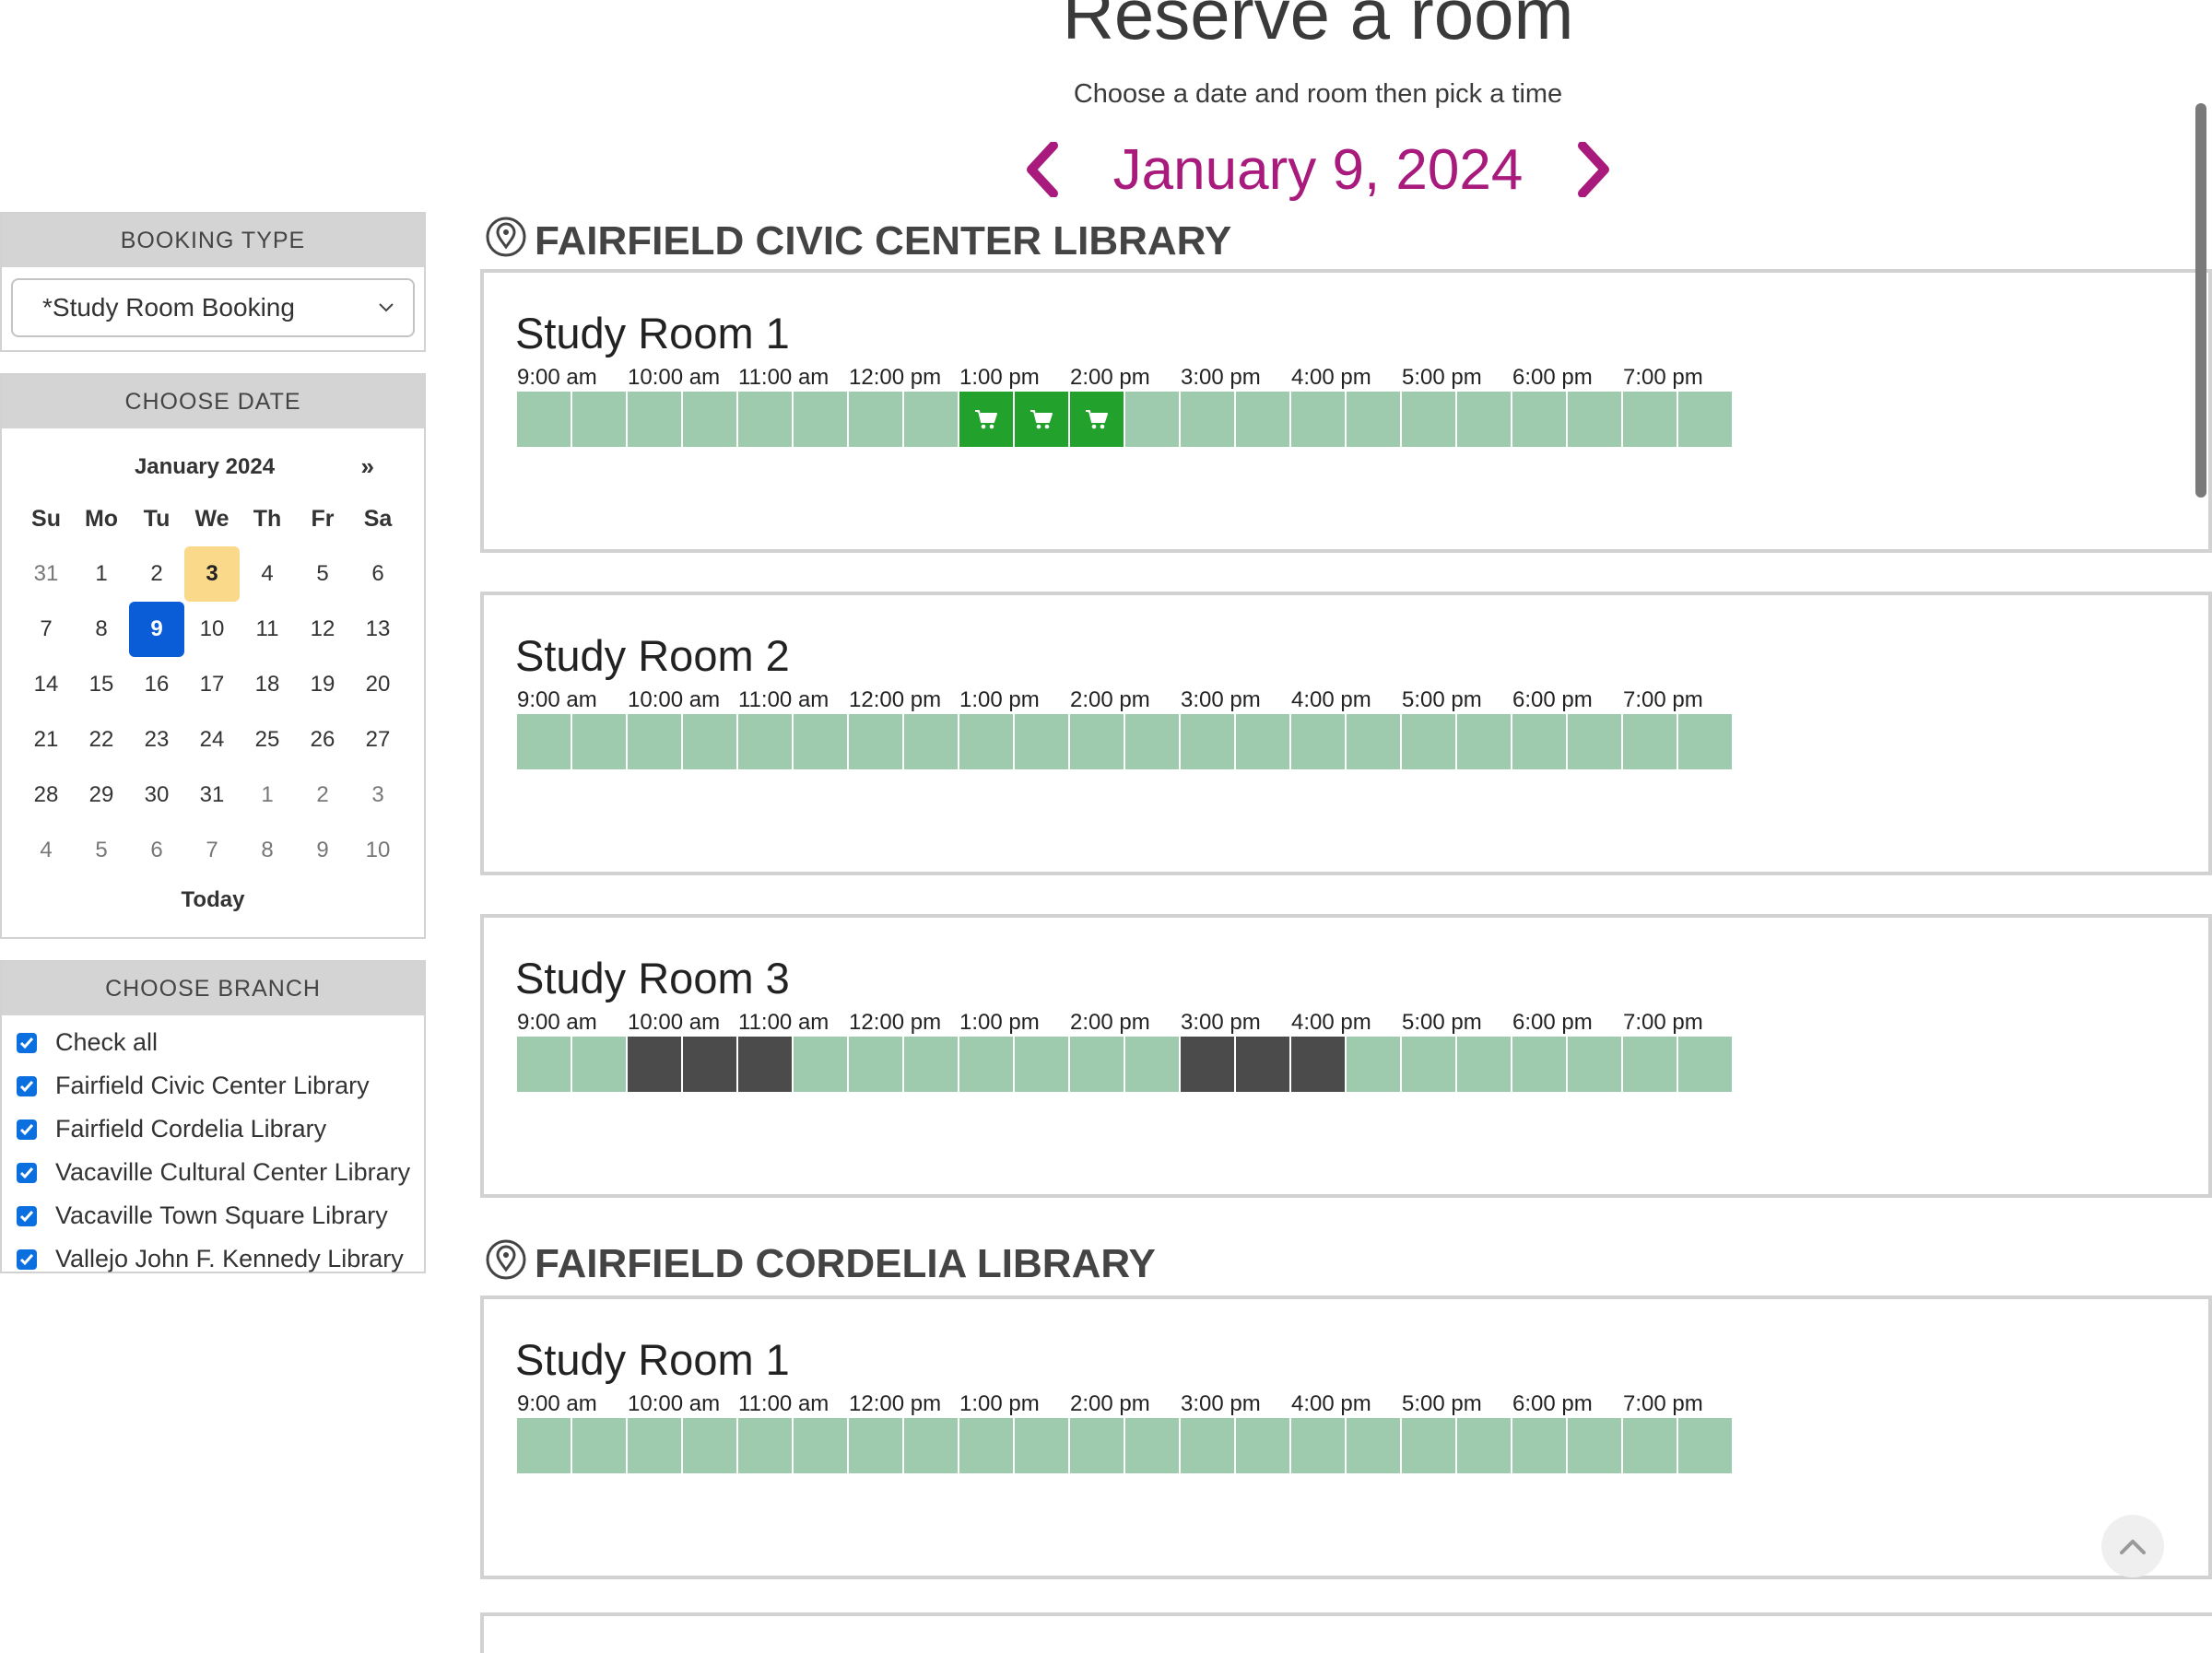 The width and height of the screenshot is (2212, 1653). Describe the element at coordinates (212, 684) in the screenshot. I see `calendar-day: 17` at that location.